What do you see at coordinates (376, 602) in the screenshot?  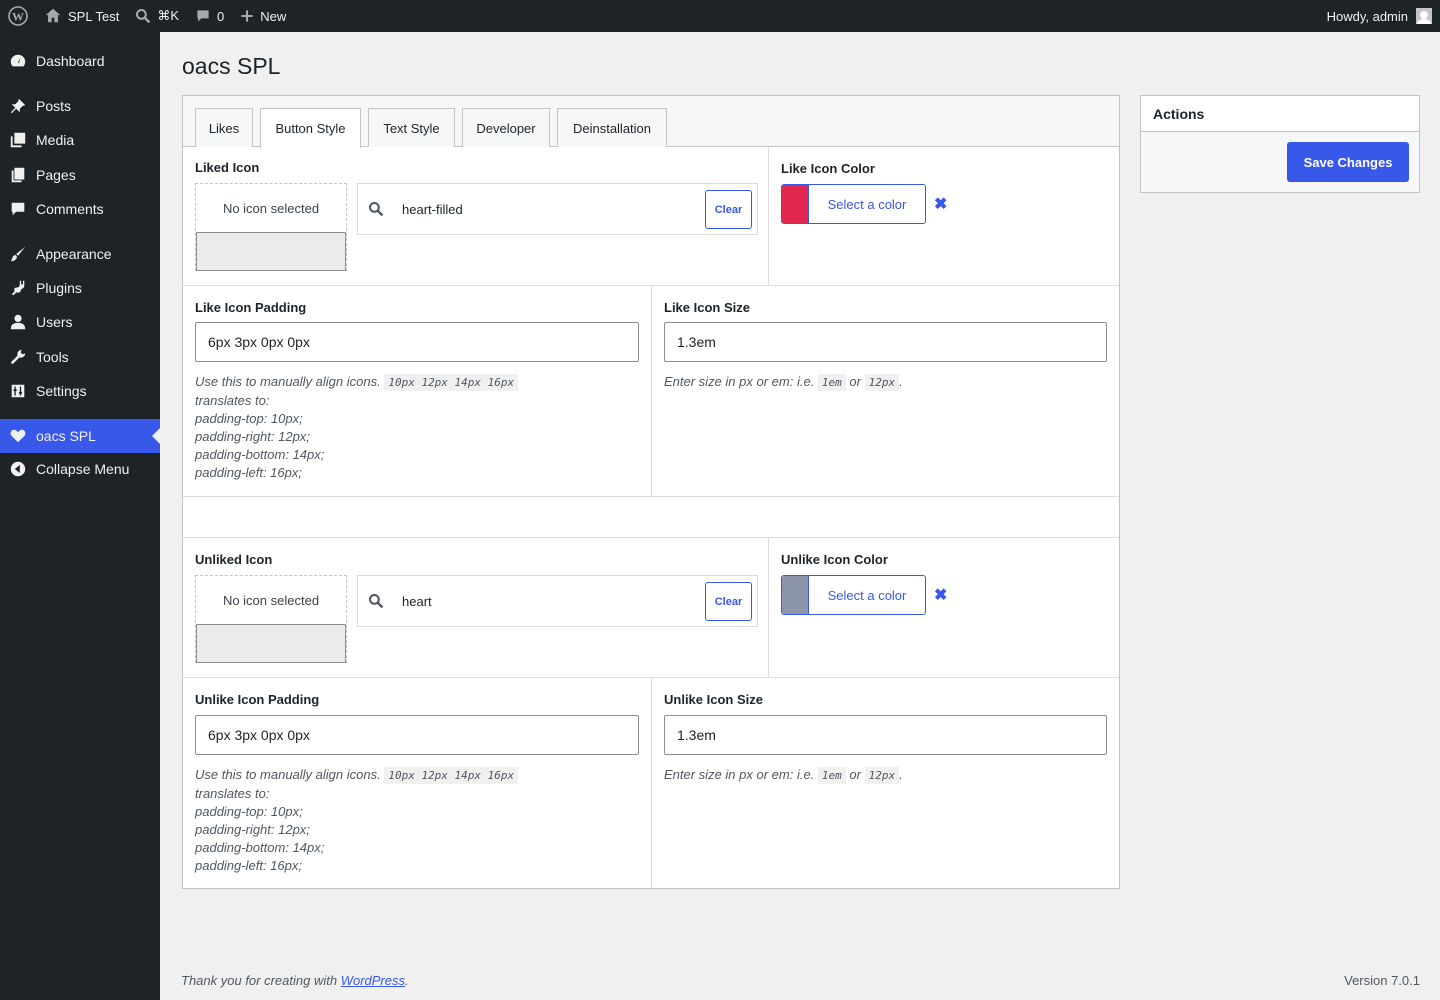 I see `search-icon` at bounding box center [376, 602].